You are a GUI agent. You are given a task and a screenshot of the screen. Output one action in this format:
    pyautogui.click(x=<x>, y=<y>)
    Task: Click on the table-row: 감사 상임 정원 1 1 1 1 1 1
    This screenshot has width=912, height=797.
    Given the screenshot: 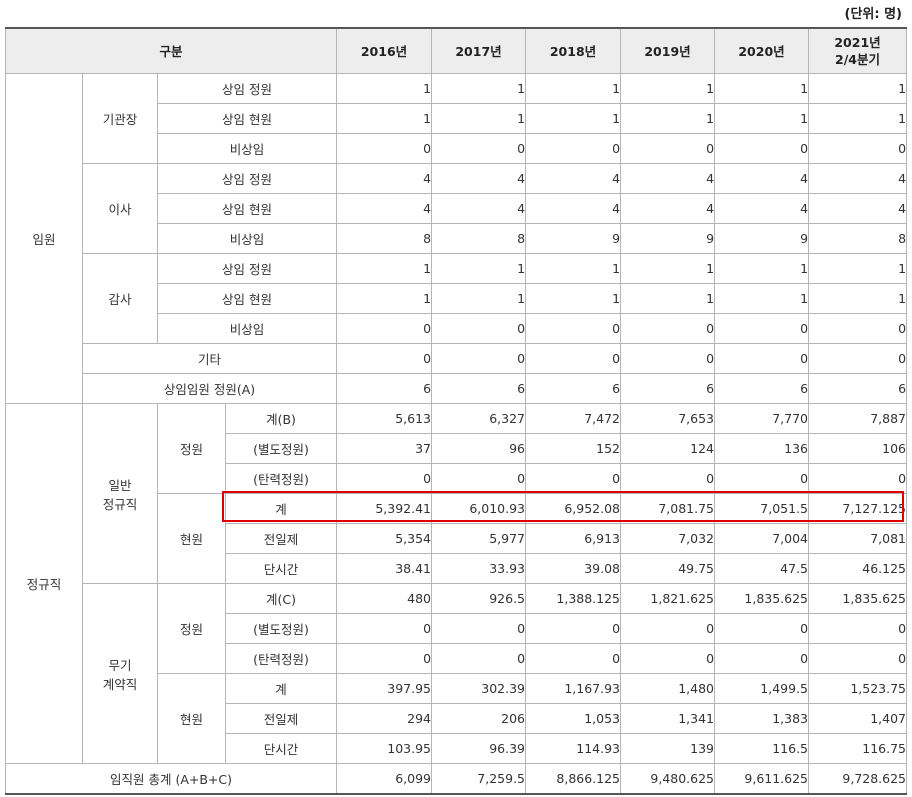 What is the action you would take?
    pyautogui.click(x=457, y=298)
    